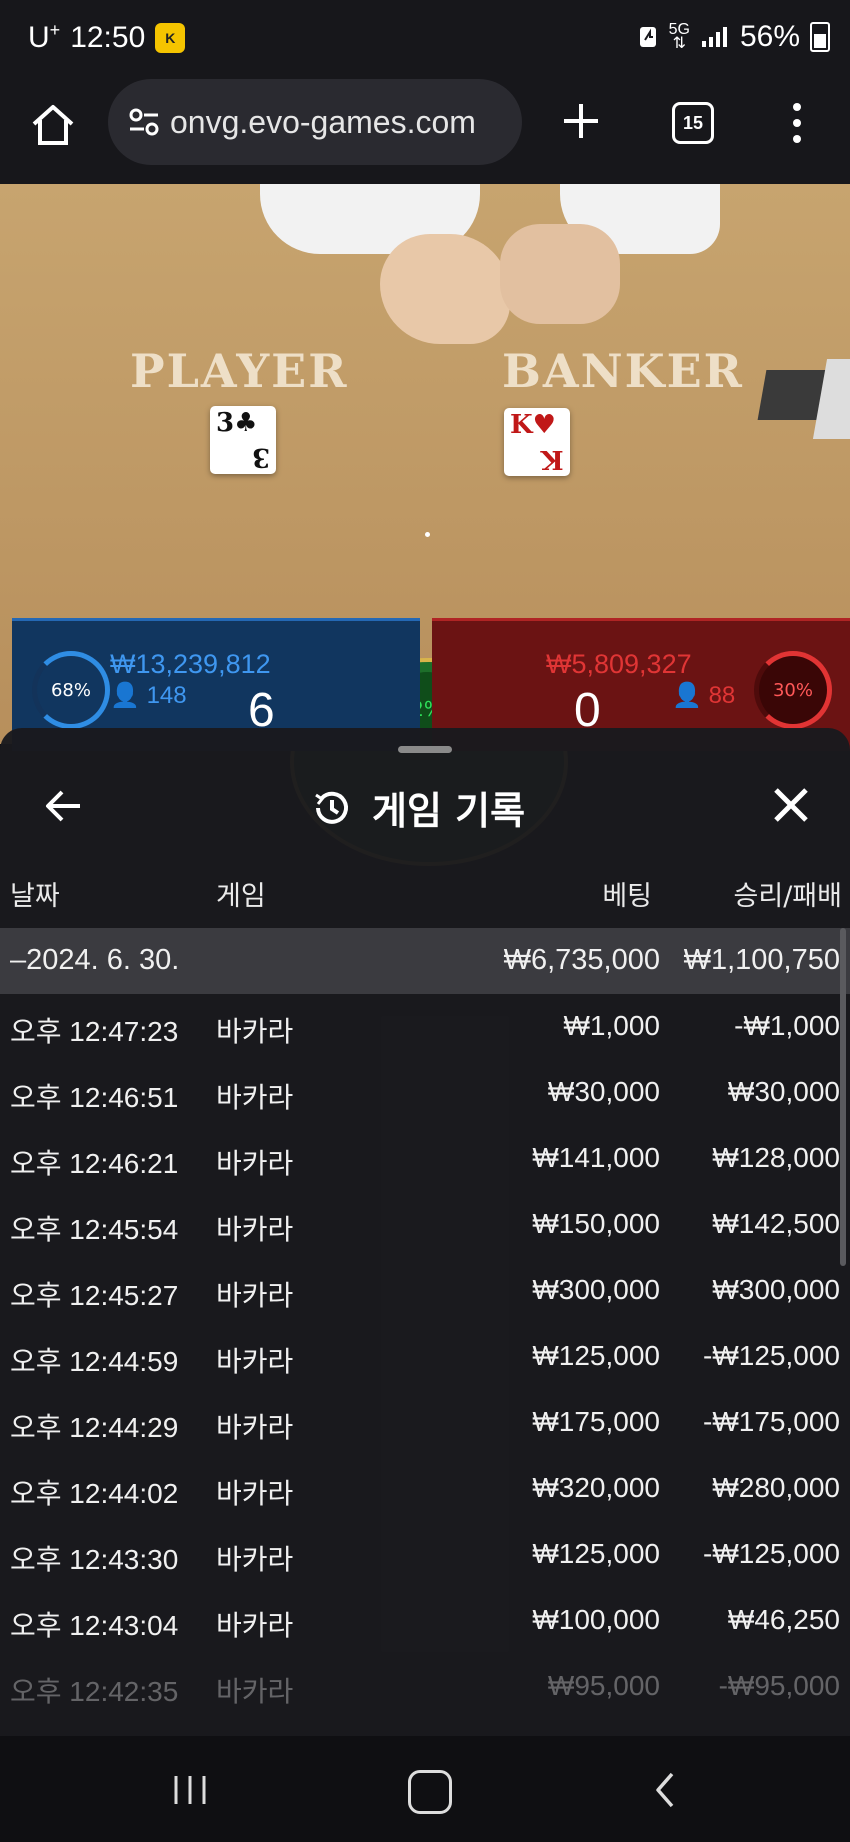  I want to click on back-nav-icon, so click(665, 1790).